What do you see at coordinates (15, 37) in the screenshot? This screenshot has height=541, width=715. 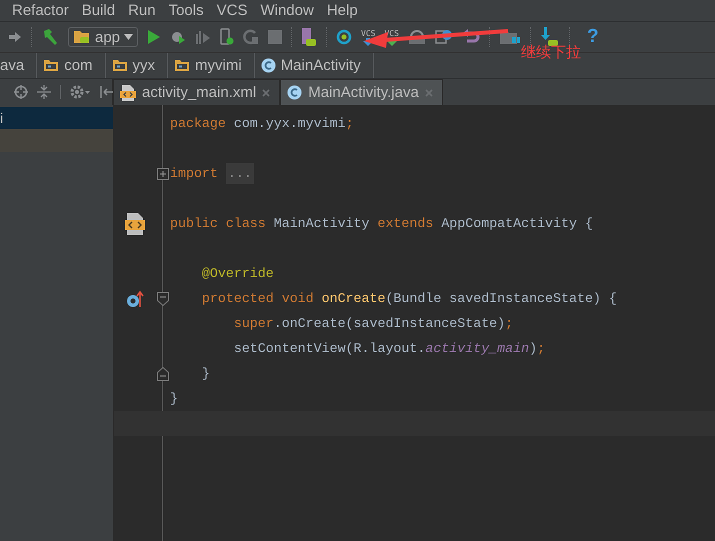 I see `forward-arrow-icon` at bounding box center [15, 37].